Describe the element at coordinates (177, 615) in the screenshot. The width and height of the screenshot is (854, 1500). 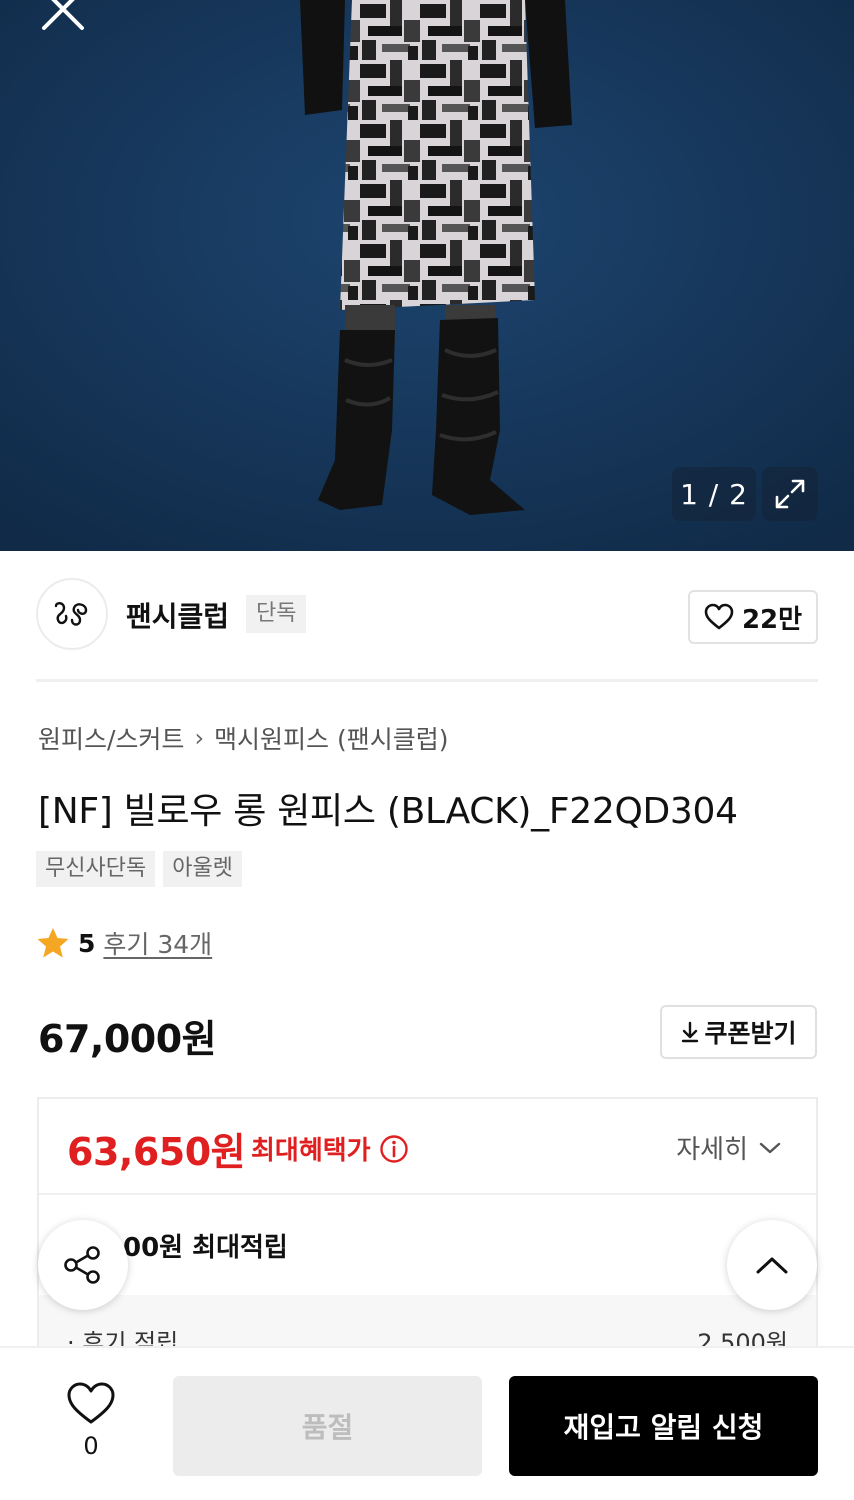
I see `brand-name: 팬시클럽` at that location.